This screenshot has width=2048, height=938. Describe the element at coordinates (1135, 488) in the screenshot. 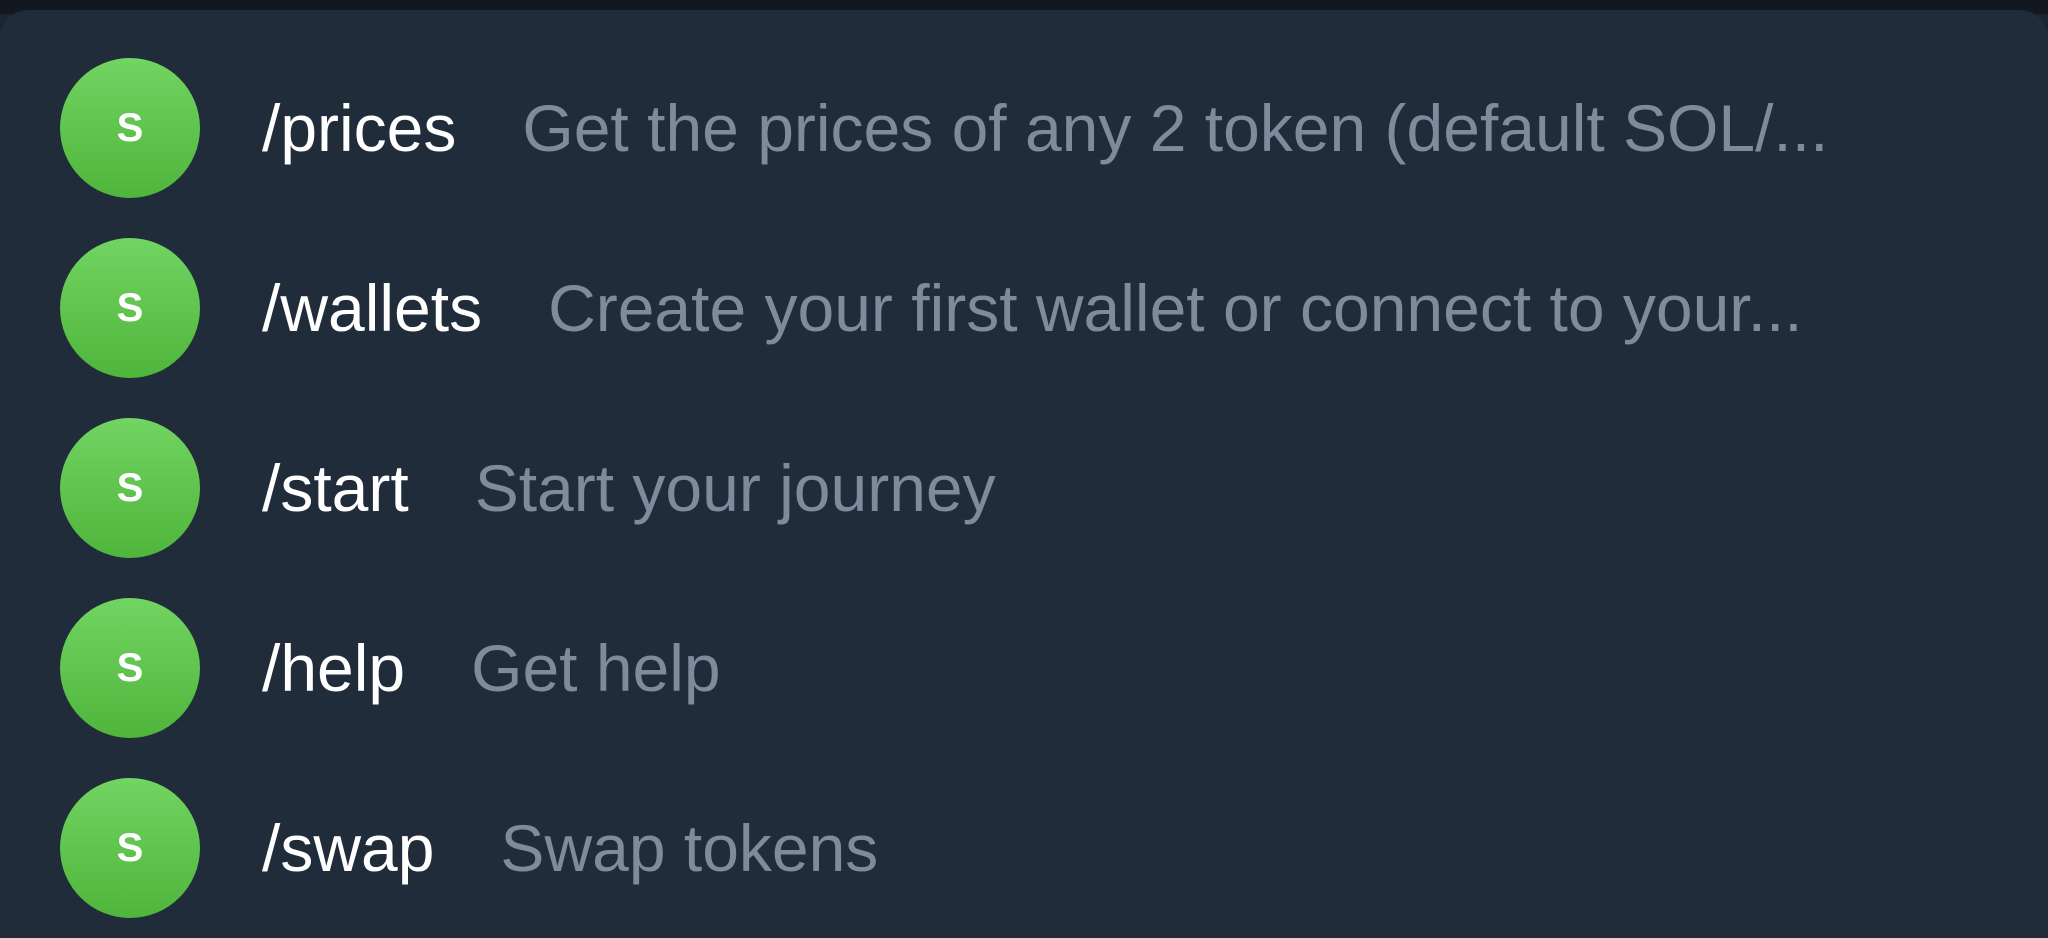

I see `command-text: /start Start your journey` at that location.